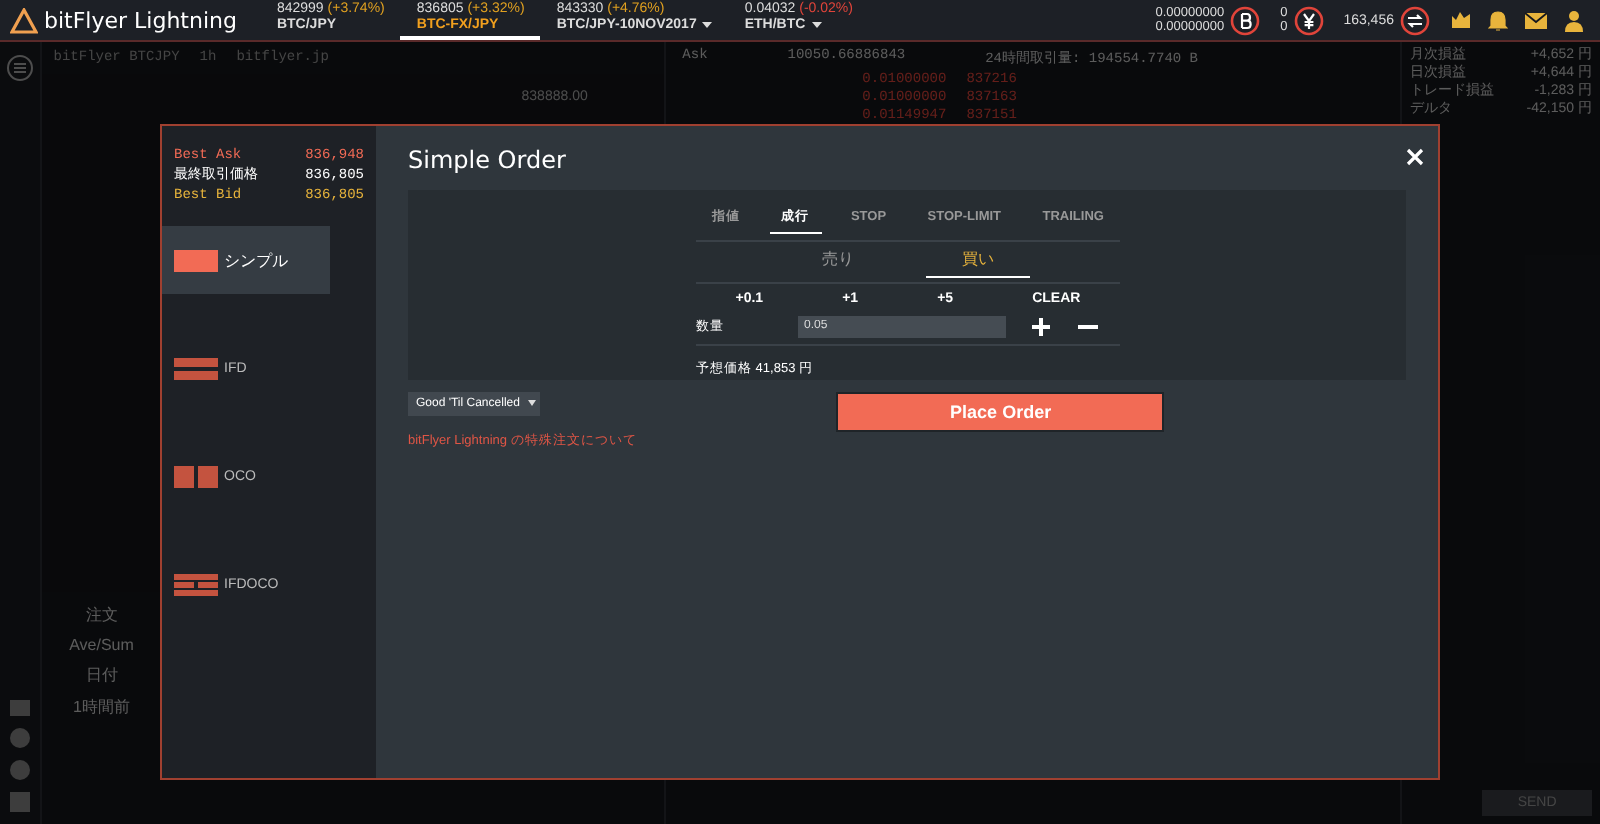 The height and width of the screenshot is (824, 1600). What do you see at coordinates (978, 263) in the screenshot?
I see `side-tab: 買い` at bounding box center [978, 263].